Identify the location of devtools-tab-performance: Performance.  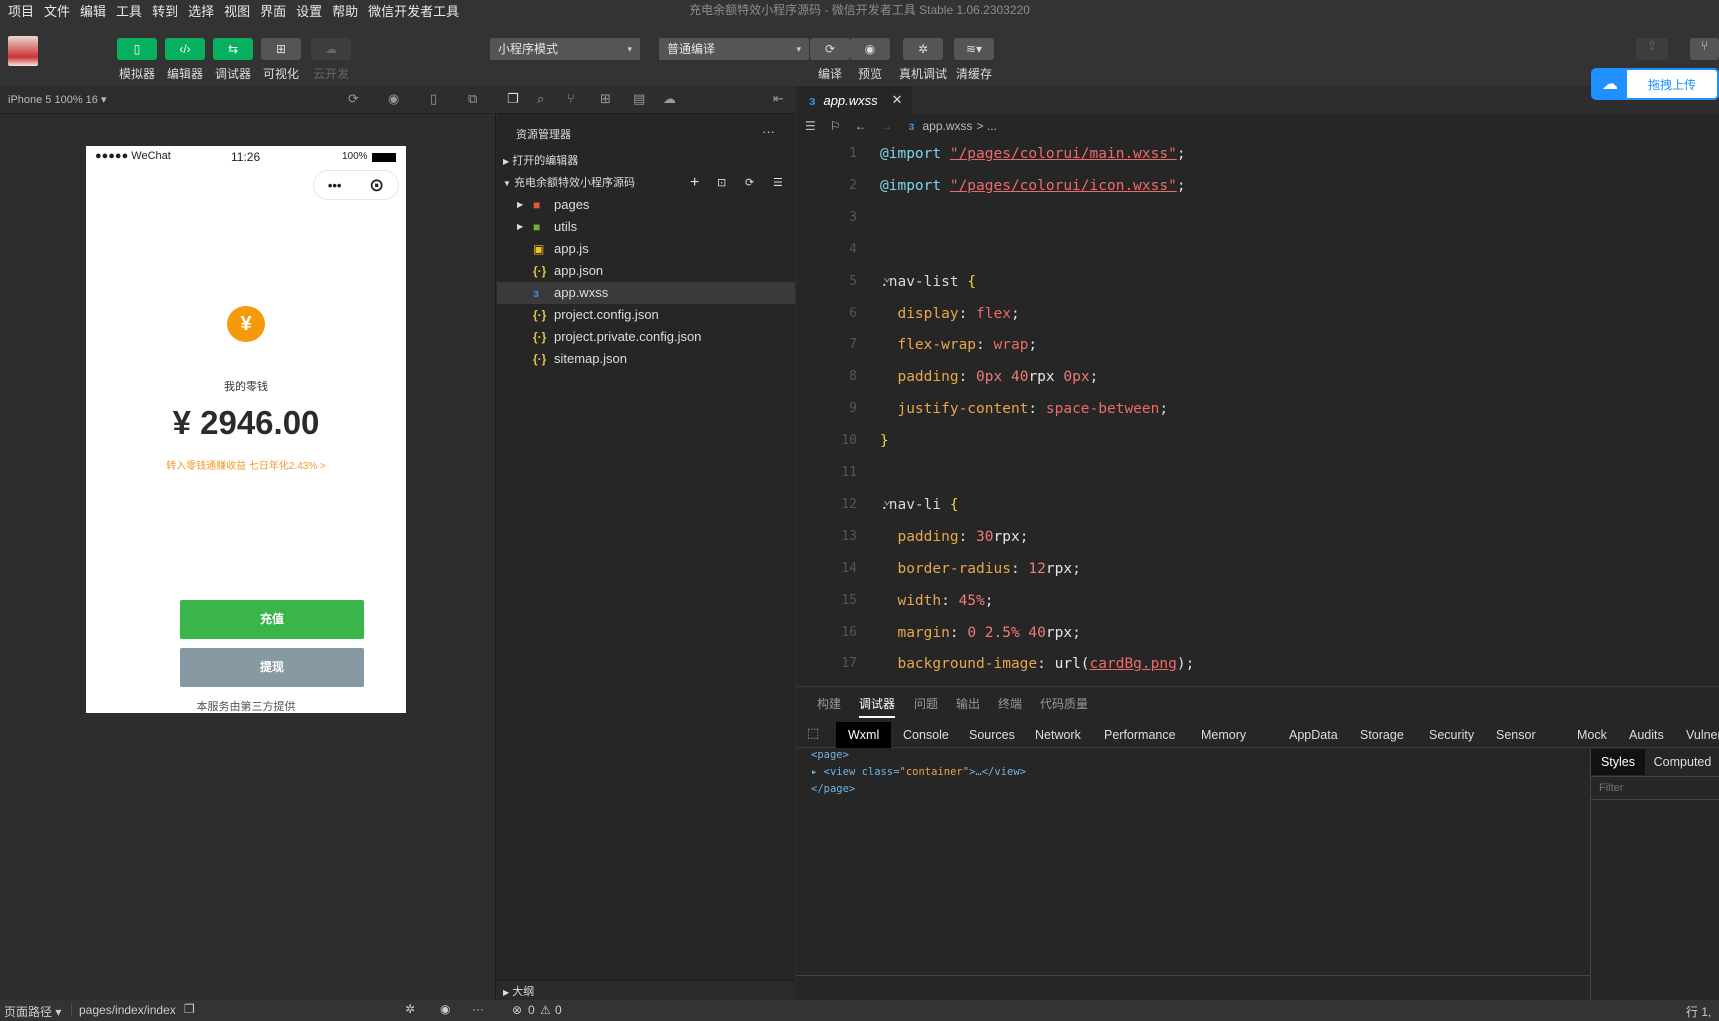
(1140, 735).